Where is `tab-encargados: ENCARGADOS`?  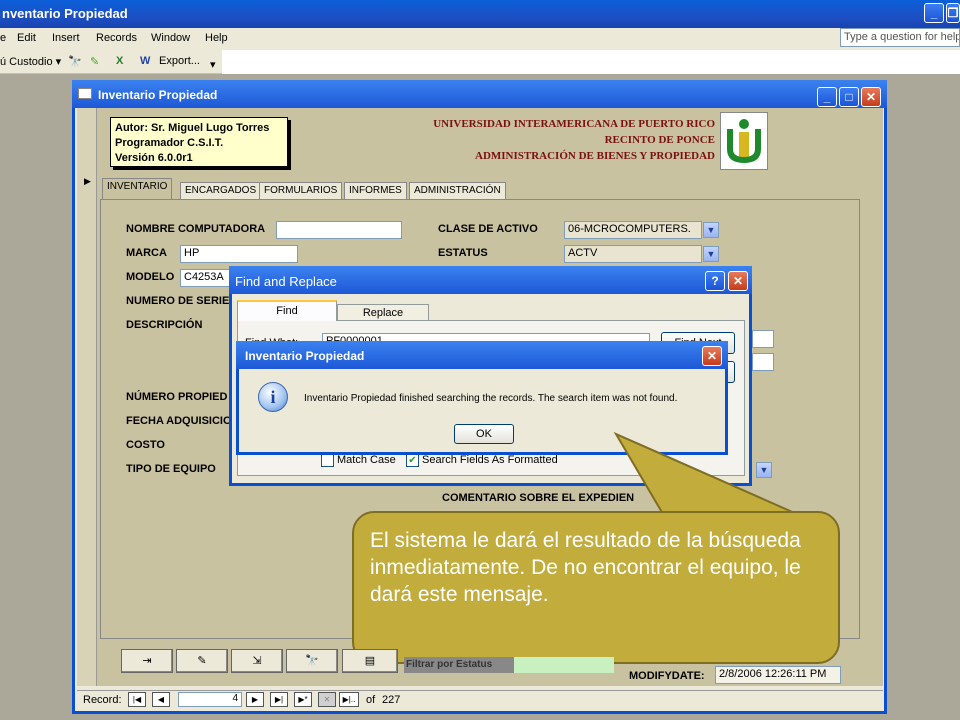
tab-encargados: ENCARGADOS is located at coordinates (221, 191).